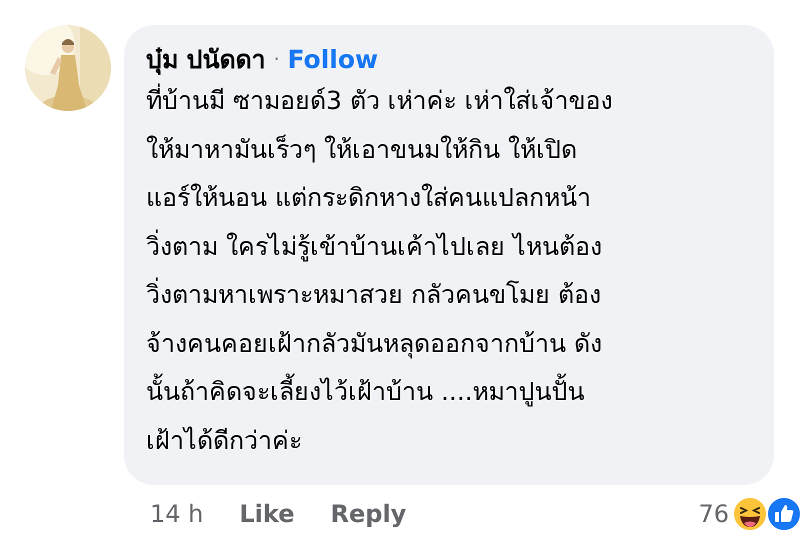  Describe the element at coordinates (368, 514) in the screenshot. I see `reply-link: Reply` at that location.